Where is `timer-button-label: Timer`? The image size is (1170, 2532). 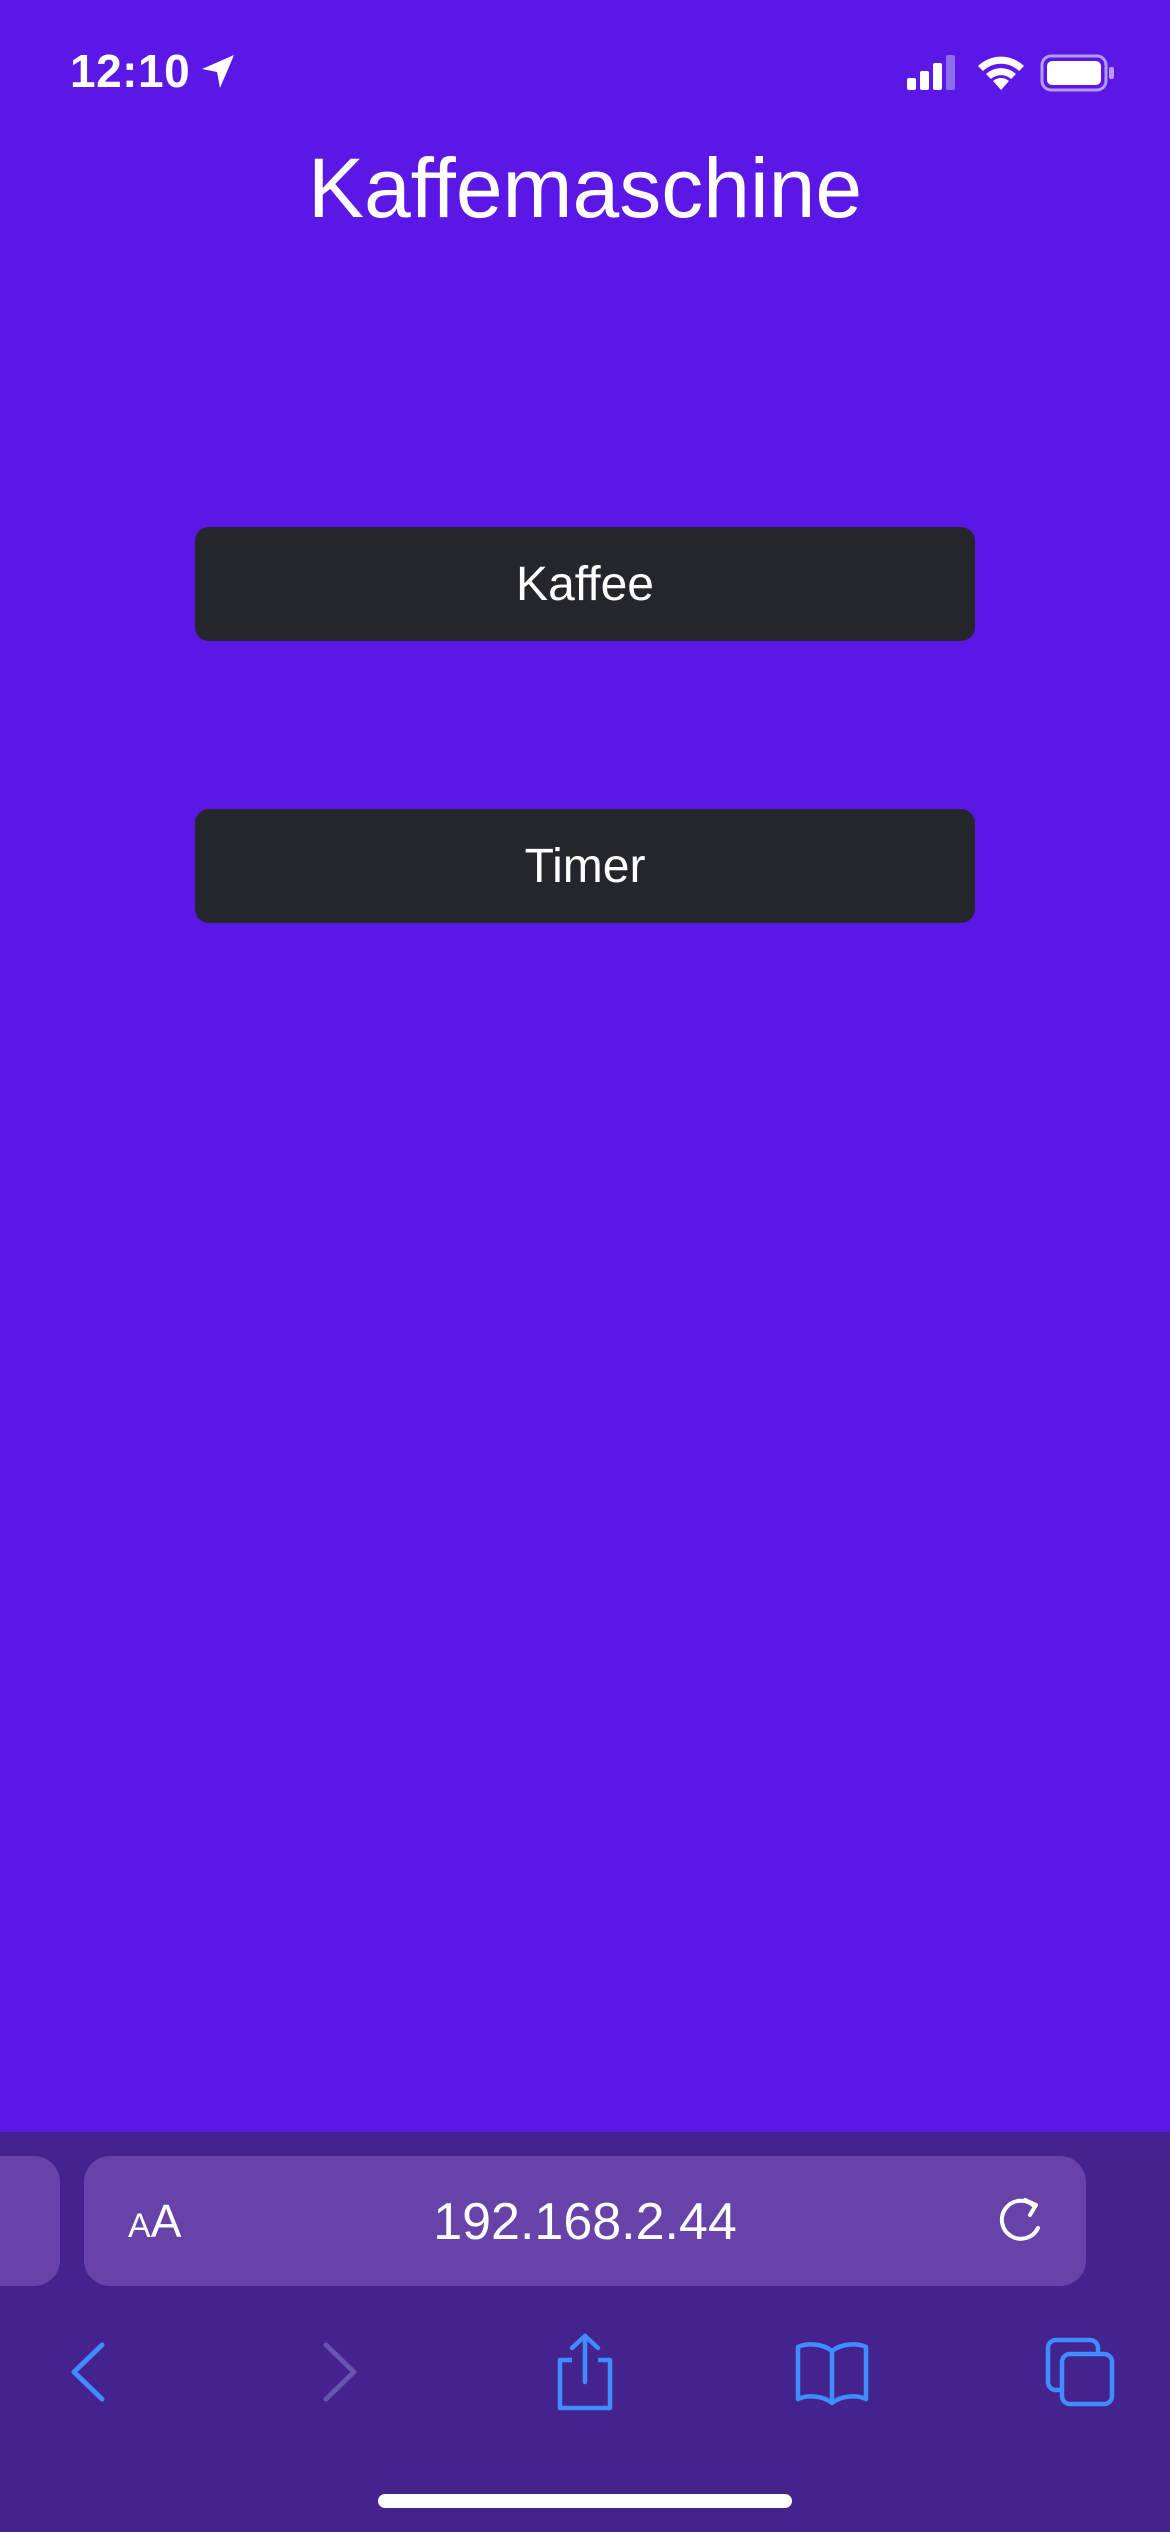 timer-button-label: Timer is located at coordinates (585, 866).